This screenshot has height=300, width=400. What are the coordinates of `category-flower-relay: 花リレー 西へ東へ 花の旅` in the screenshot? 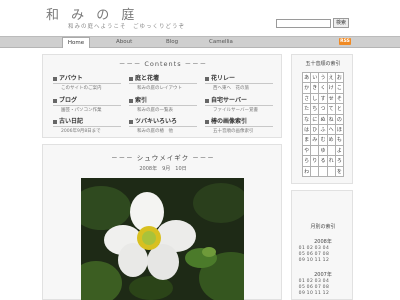 It's located at (243, 83).